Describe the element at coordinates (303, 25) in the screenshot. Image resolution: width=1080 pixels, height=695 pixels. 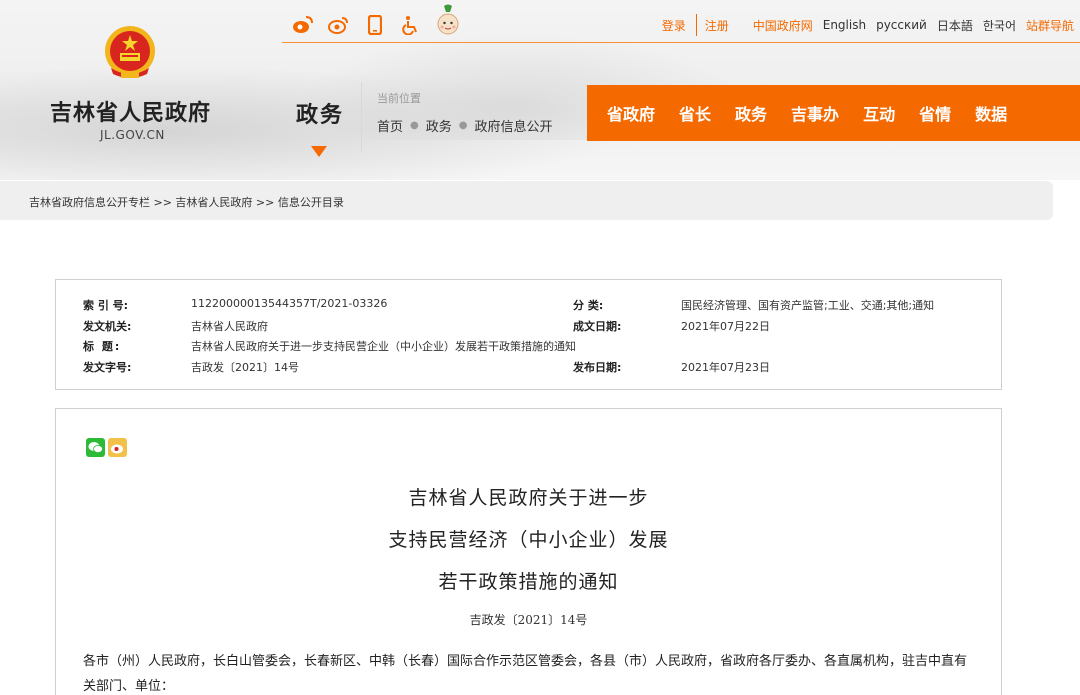
I see `weibo-icon` at that location.